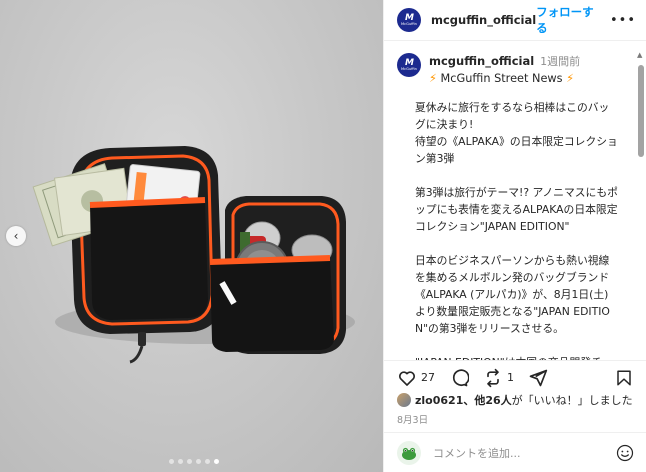 Image resolution: width=646 pixels, height=472 pixels. I want to click on save-action, so click(624, 378).